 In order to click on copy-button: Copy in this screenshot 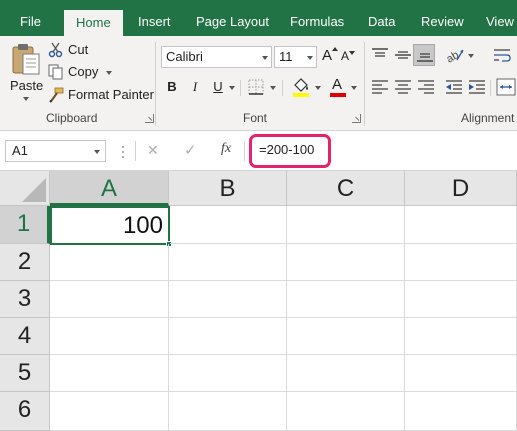, I will do `click(84, 72)`.